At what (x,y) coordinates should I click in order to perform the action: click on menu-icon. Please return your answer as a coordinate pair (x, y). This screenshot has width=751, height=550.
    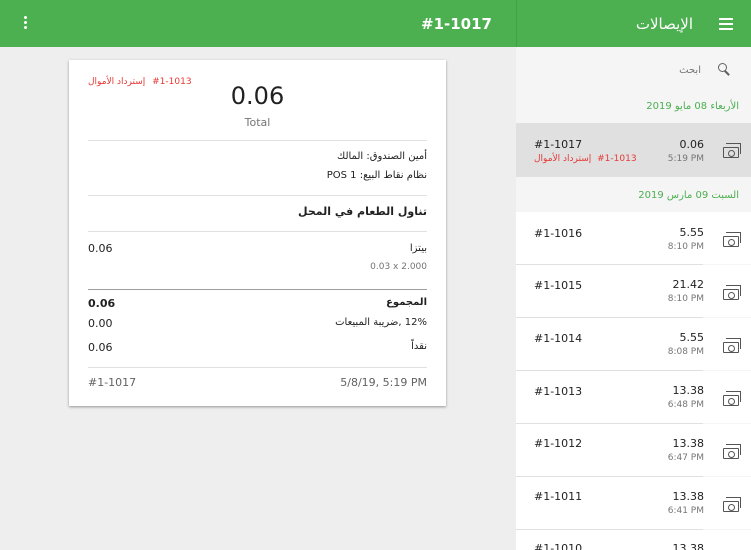
    Looking at the image, I should click on (726, 24).